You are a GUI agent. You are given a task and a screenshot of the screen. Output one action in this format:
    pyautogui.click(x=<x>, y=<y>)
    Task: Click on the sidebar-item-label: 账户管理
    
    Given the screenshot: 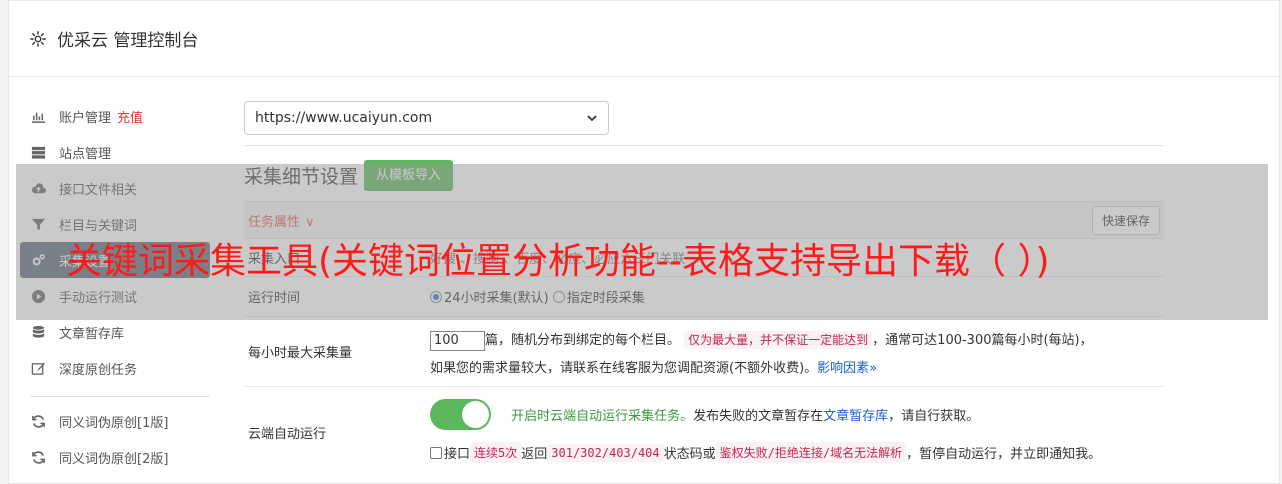 What is the action you would take?
    pyautogui.click(x=85, y=118)
    